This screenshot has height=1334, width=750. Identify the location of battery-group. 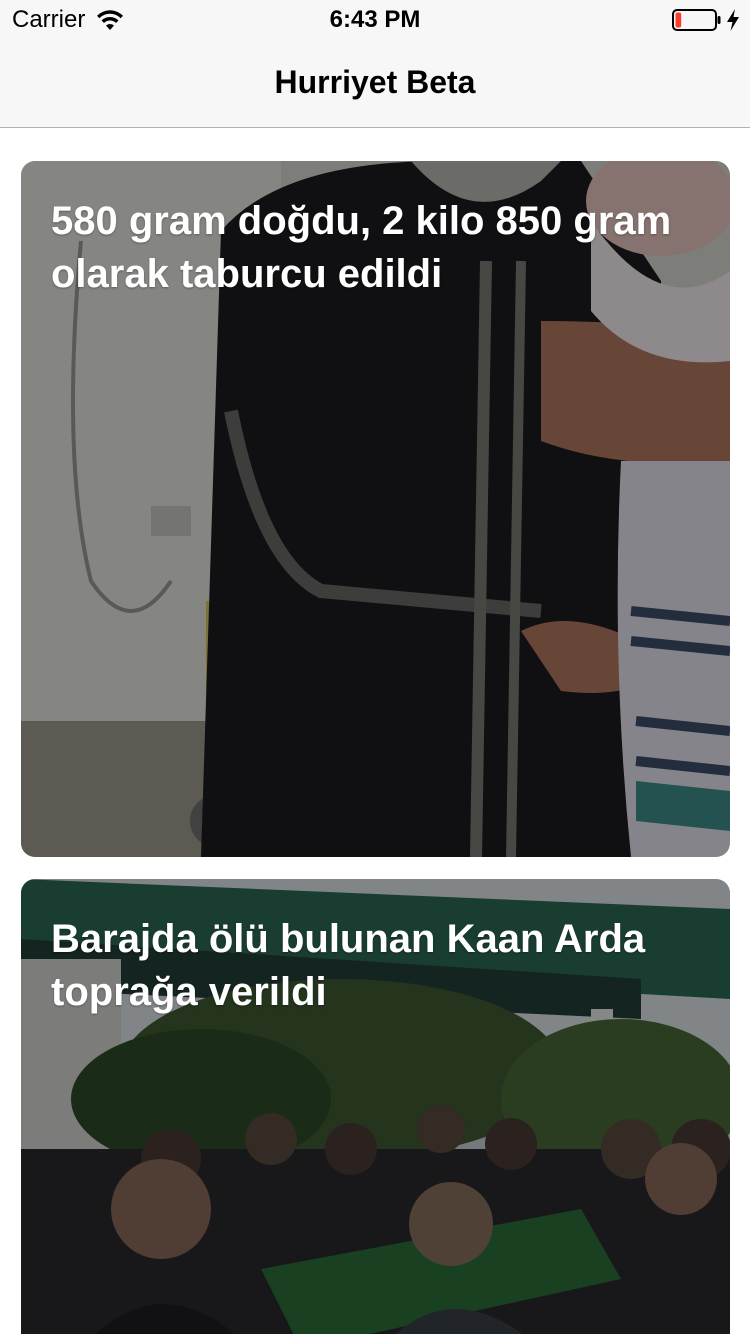
(706, 20).